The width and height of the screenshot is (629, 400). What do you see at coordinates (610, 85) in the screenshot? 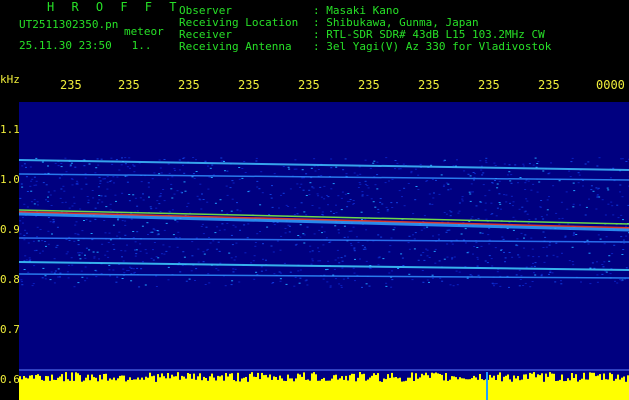
I see `x-tick-label: 0000` at bounding box center [610, 85].